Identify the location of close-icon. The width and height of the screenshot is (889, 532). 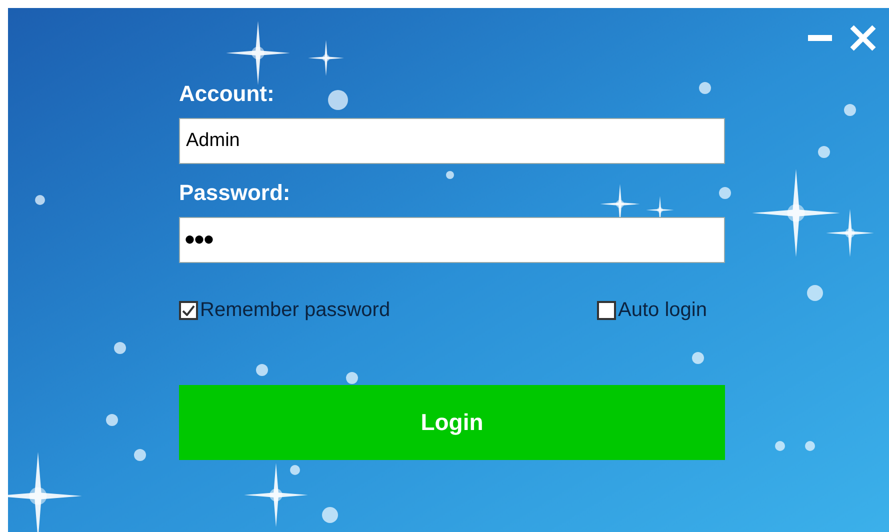
(863, 38).